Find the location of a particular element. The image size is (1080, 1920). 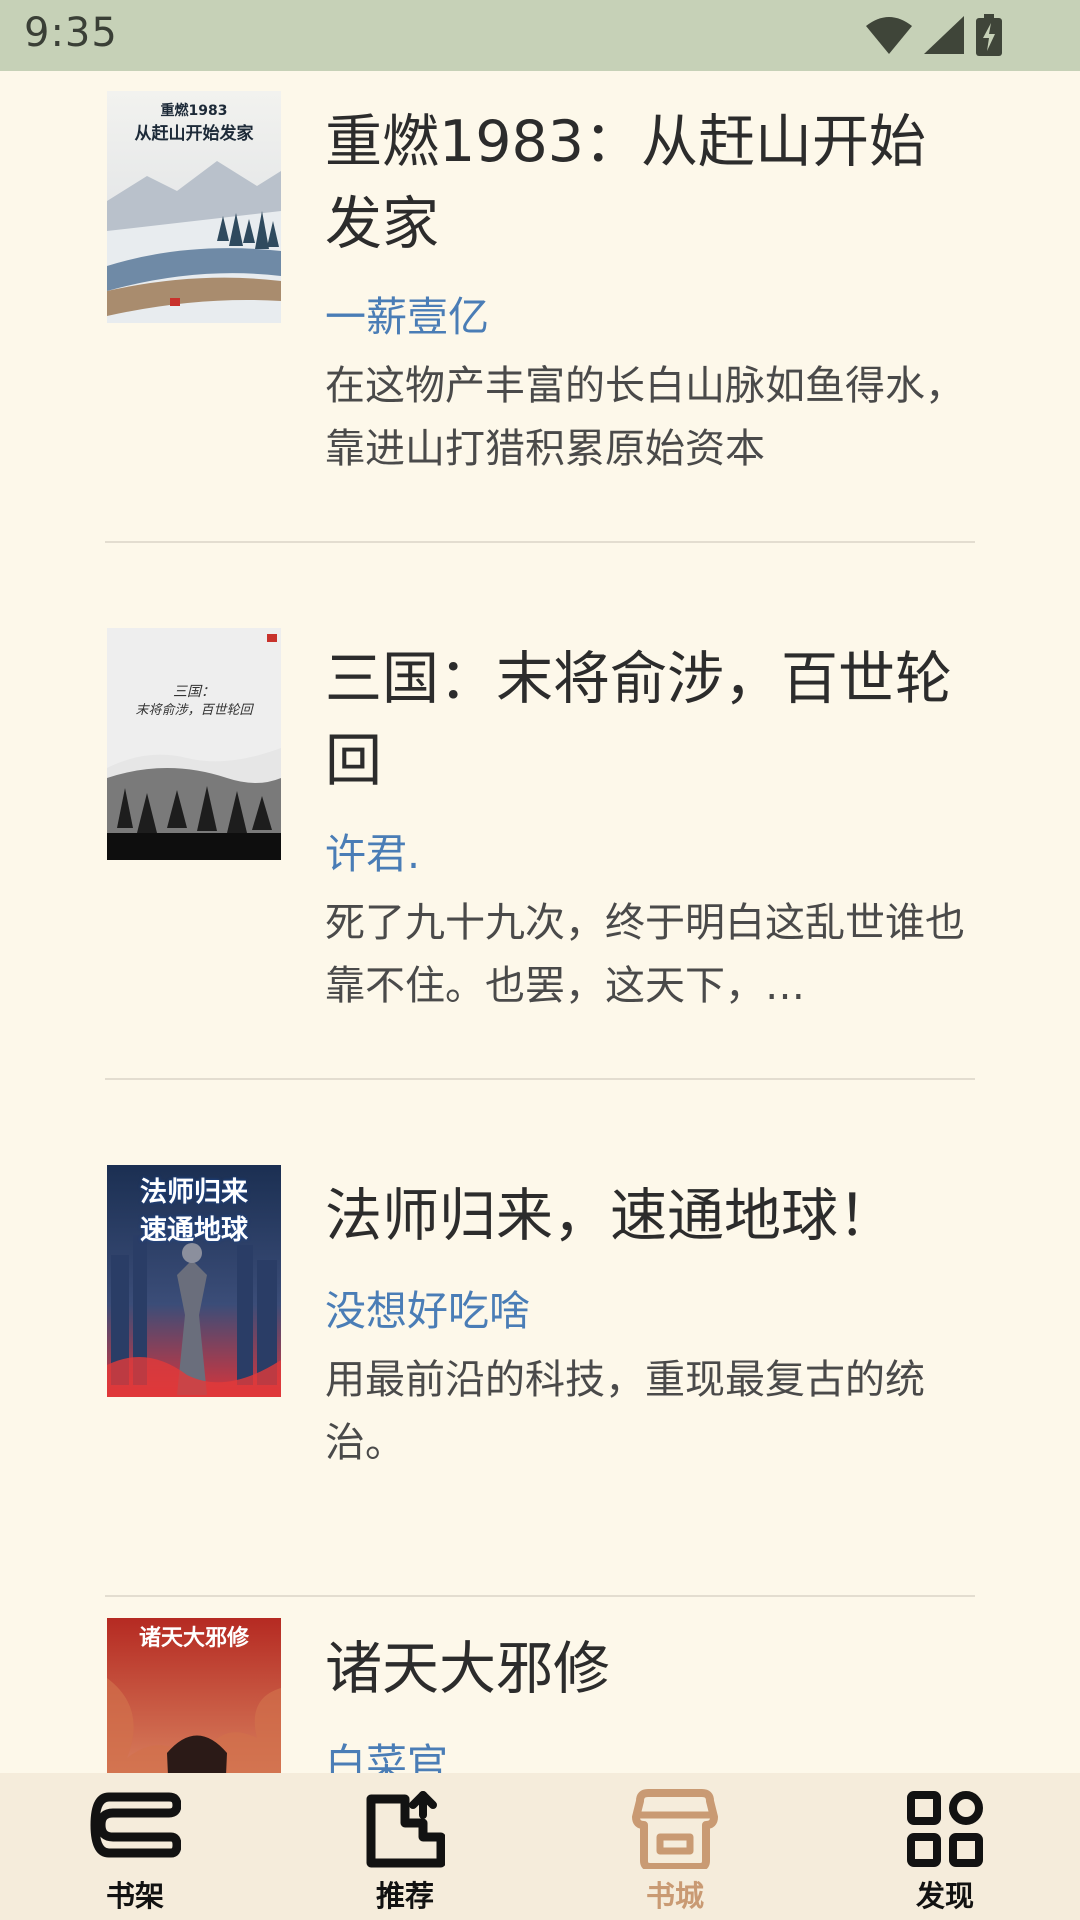

book-cover-title: 法师归来 is located at coordinates (194, 1192).